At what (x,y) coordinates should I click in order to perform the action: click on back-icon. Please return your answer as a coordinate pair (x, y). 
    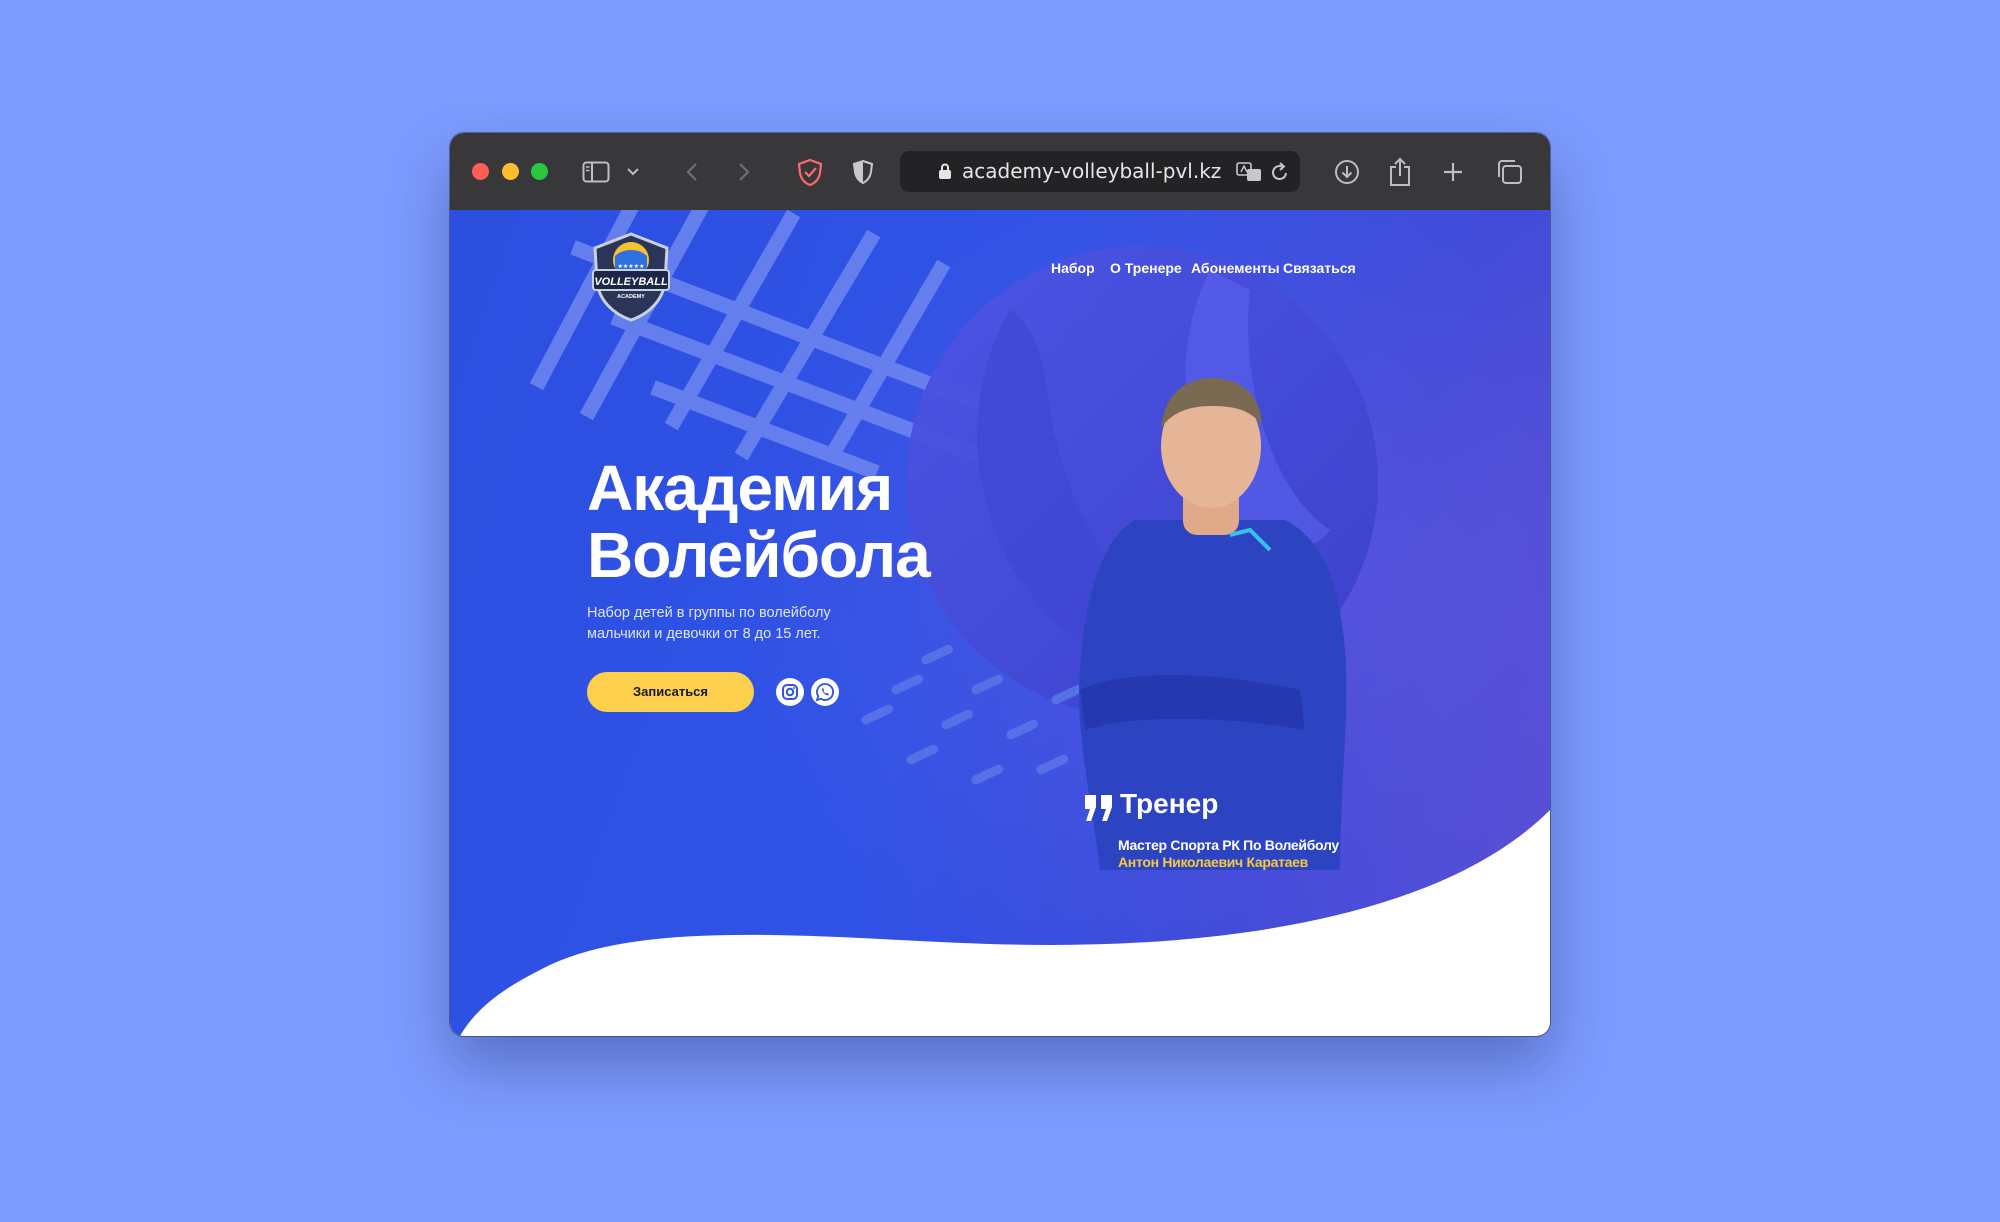
    Looking at the image, I should click on (692, 172).